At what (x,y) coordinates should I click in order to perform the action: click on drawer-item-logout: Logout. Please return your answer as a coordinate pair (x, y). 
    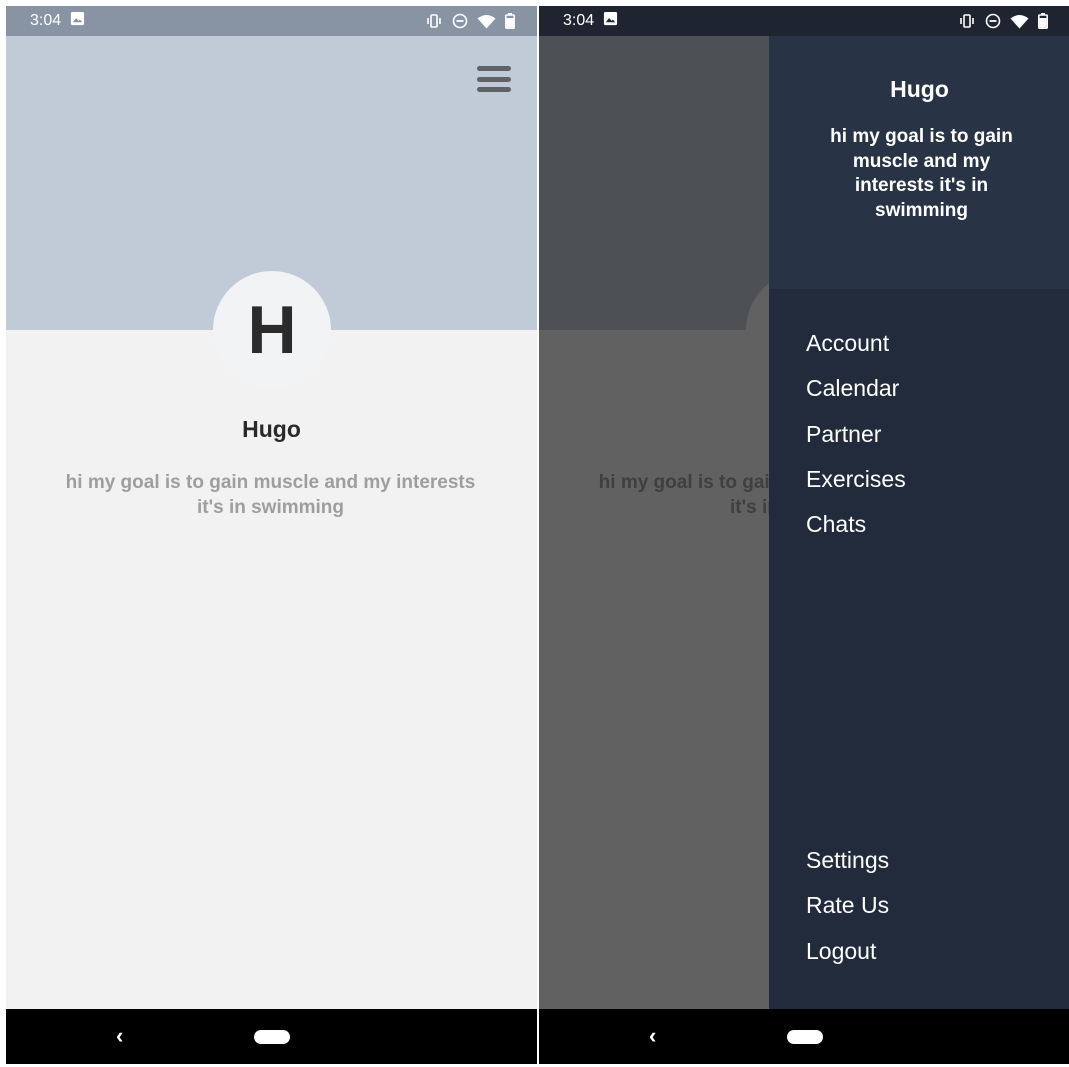
    Looking at the image, I should click on (847, 956).